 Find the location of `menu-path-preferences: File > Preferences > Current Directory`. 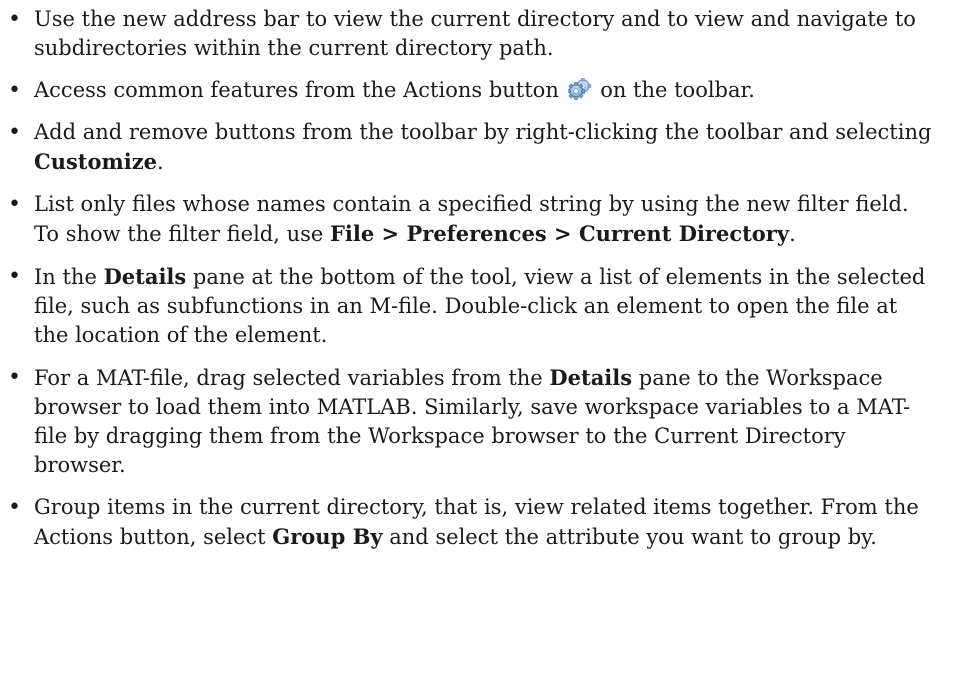

menu-path-preferences: File > Preferences > Current Directory is located at coordinates (560, 233).